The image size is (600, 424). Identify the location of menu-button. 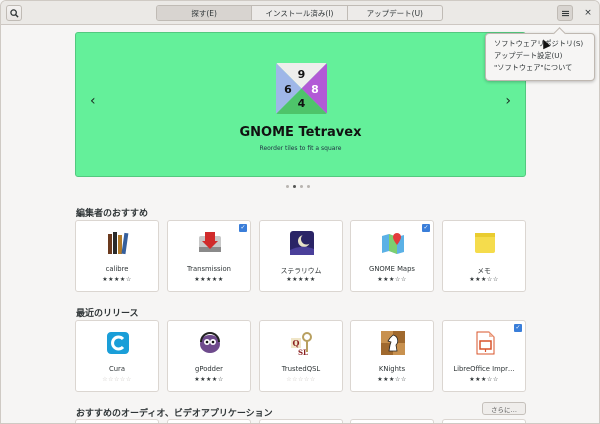
(565, 13).